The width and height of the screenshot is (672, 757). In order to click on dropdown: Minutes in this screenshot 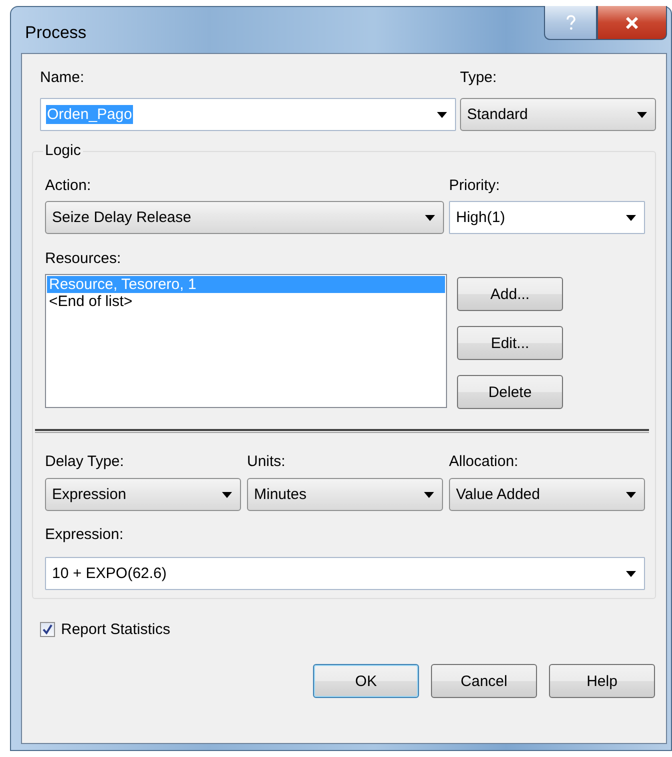, I will do `click(345, 494)`.